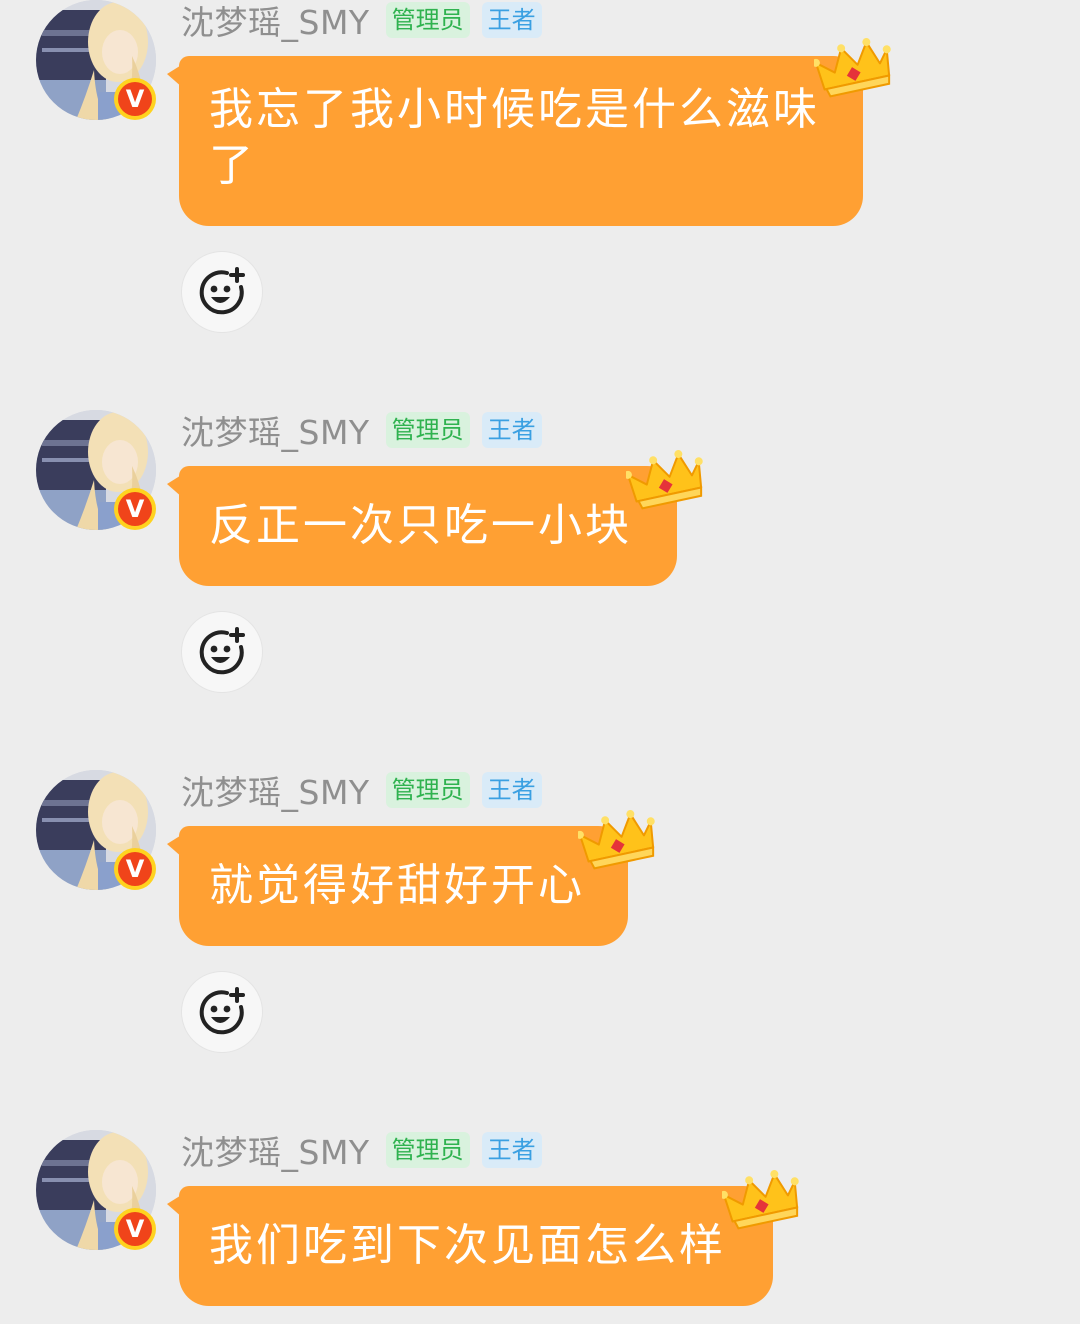  I want to click on message-text: 我忘了我小时候吃是什么滋味了, so click(514, 137).